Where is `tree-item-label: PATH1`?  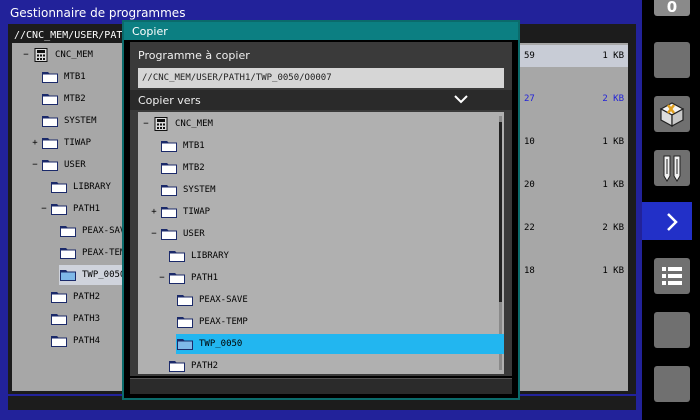
tree-item-label: PATH1 is located at coordinates (87, 209).